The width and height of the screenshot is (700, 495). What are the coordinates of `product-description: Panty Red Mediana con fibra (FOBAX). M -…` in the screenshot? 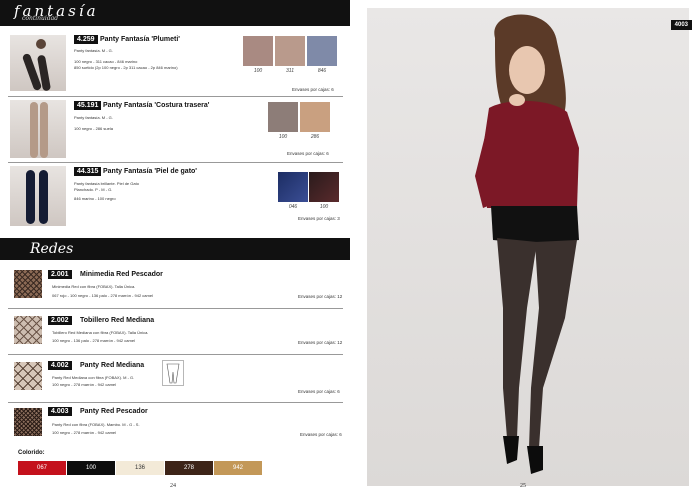 It's located at (93, 377).